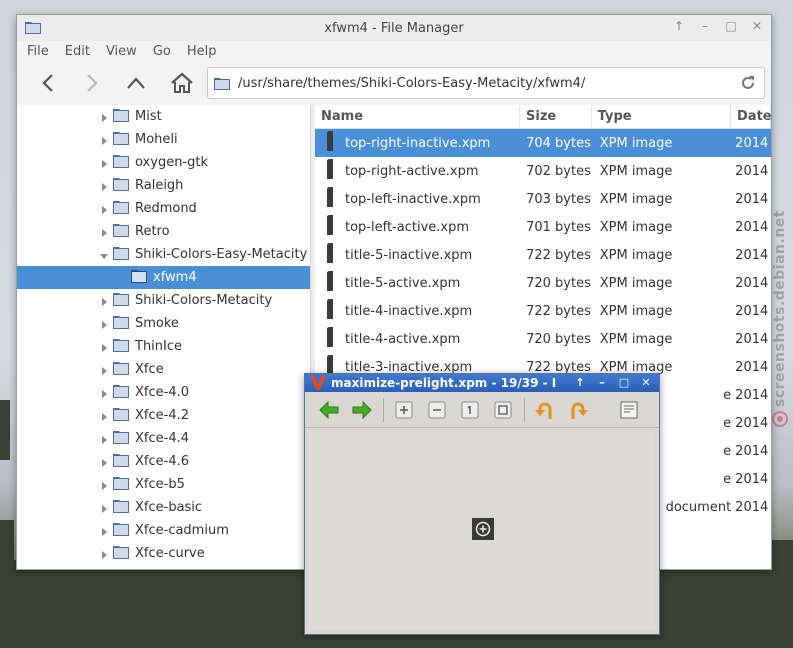  Describe the element at coordinates (163, 553) in the screenshot. I see `tree-item: Xfce-curve` at that location.